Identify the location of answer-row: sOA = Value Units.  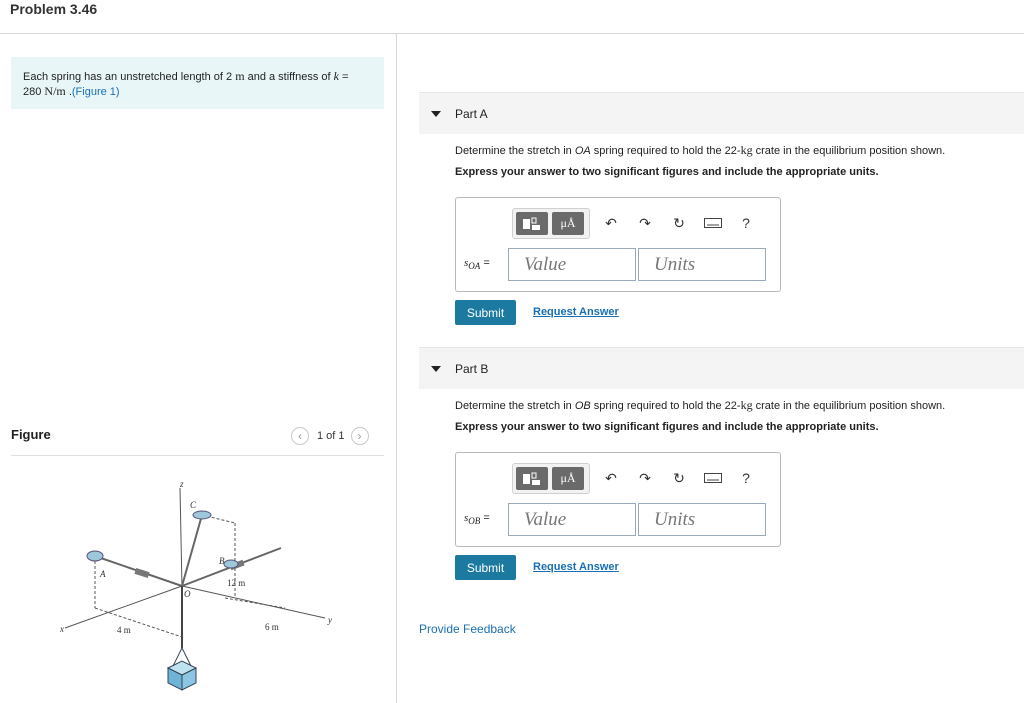
(616, 264).